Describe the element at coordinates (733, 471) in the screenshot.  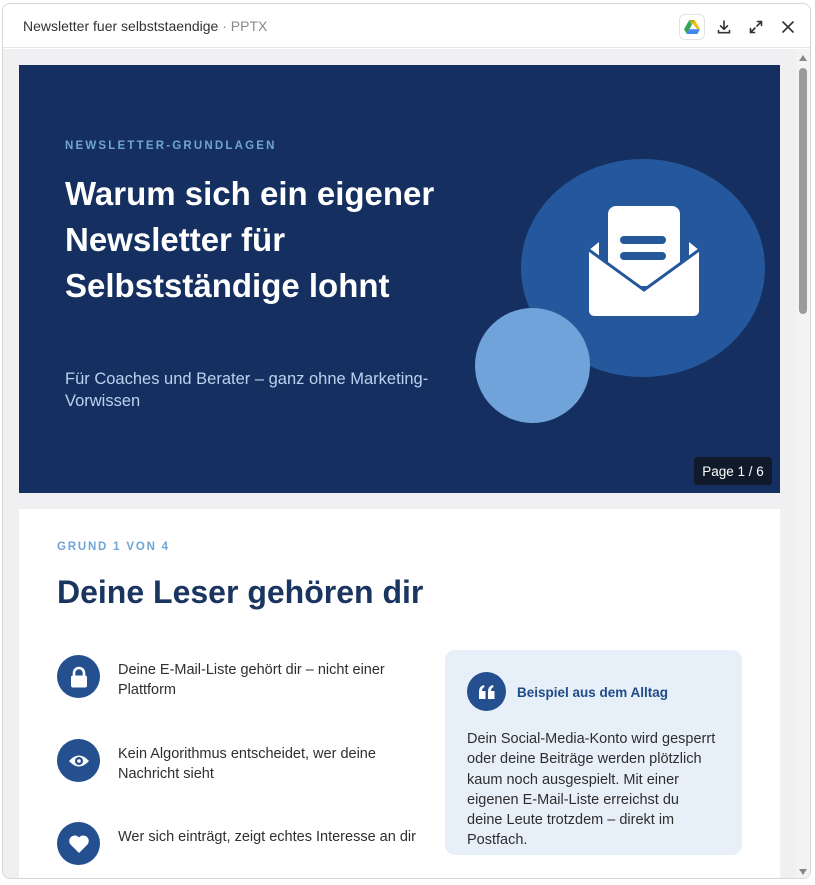
I see `page-indicator: Page 1 / 6` at that location.